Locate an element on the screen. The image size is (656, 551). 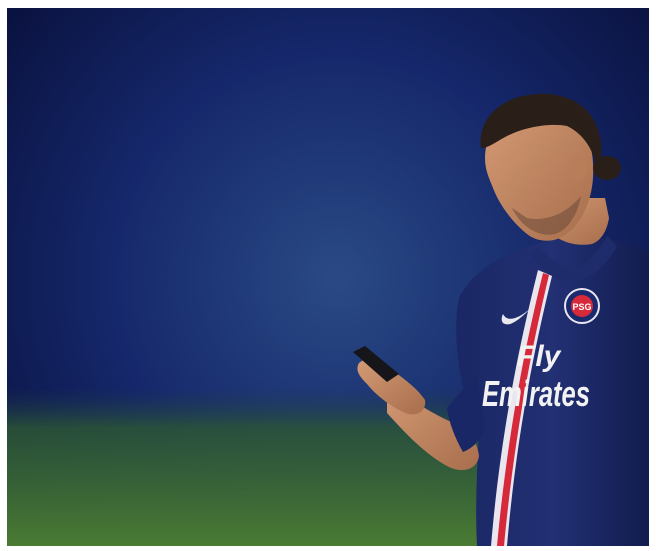
hair-bun is located at coordinates (607, 168).